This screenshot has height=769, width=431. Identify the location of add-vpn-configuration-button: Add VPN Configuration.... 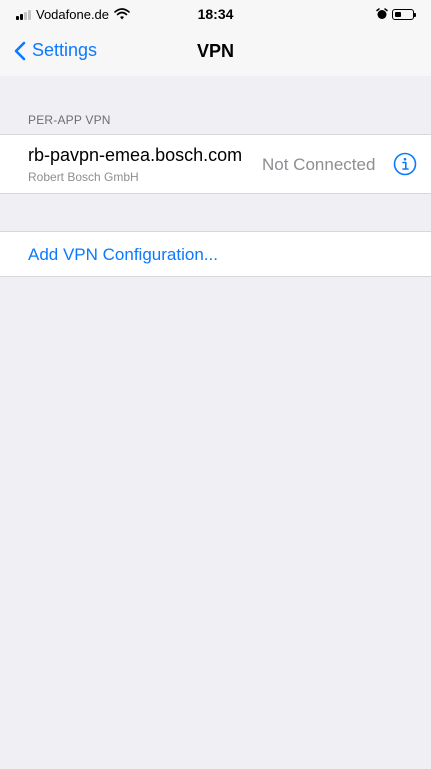
(123, 255).